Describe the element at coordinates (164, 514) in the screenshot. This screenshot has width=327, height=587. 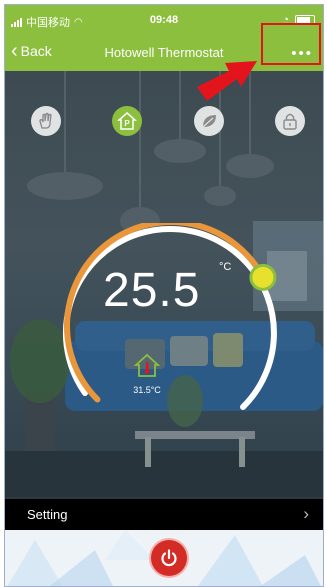
I see `setting-row: Setting ›` at that location.